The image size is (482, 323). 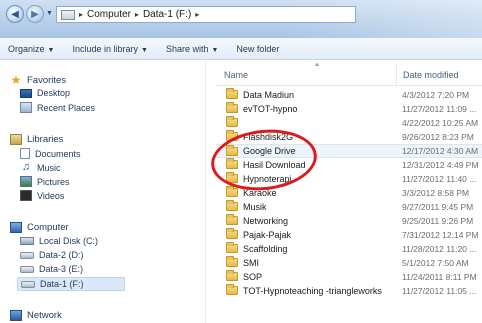 I want to click on file-date: 3/3/2012 8:58 PM, so click(x=436, y=193).